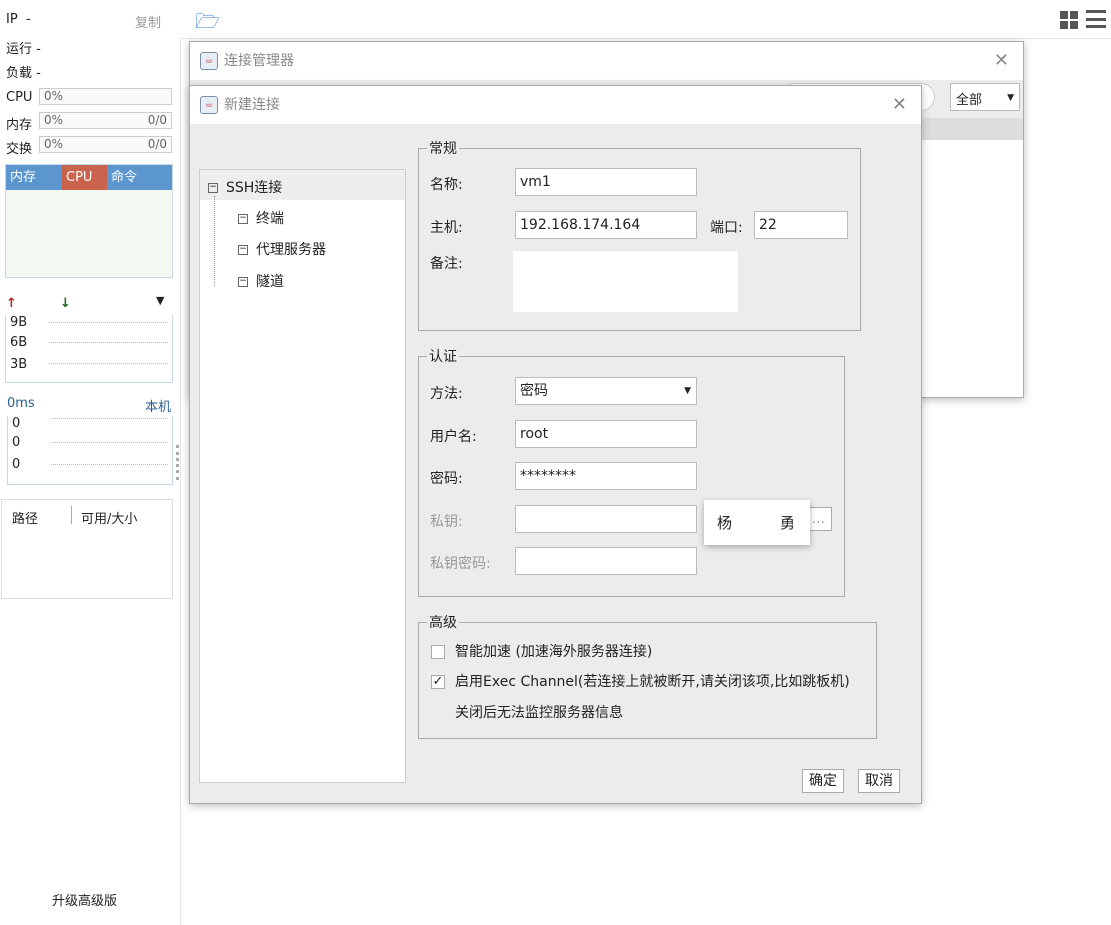 Image resolution: width=1111 pixels, height=925 pixels. Describe the element at coordinates (19, 97) in the screenshot. I see `cpu-label: CPU` at that location.